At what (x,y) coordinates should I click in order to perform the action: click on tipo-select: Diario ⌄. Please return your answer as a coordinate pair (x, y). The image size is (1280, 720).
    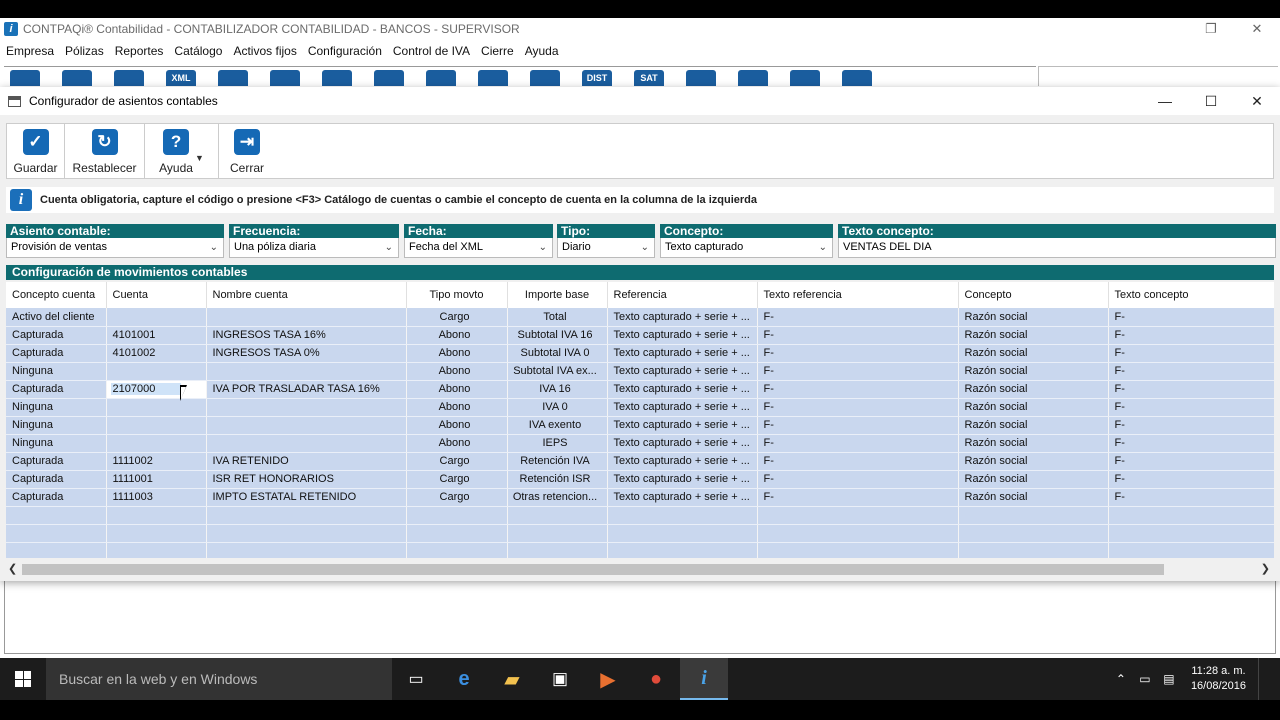
    Looking at the image, I should click on (606, 248).